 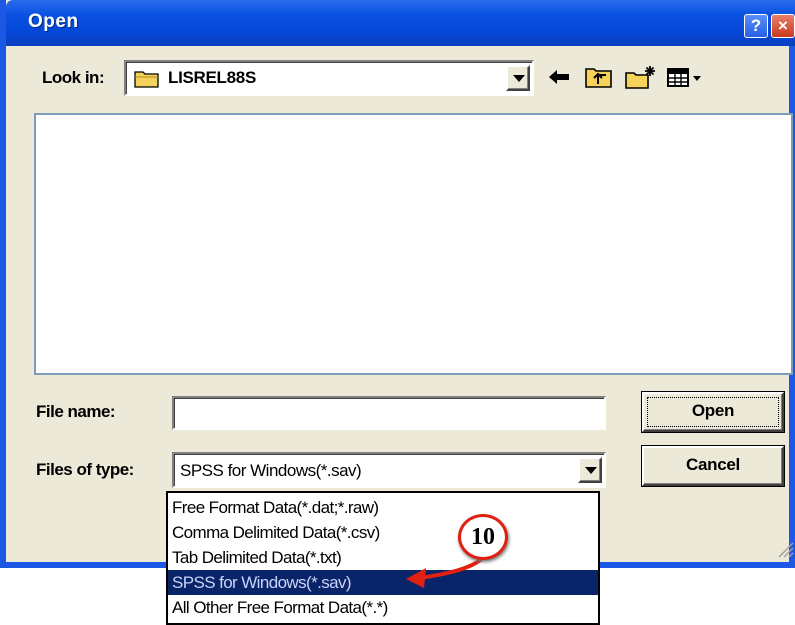 What do you see at coordinates (389, 470) in the screenshot?
I see `files-of-type-combobox: SPSS for Windows(*.sav)` at bounding box center [389, 470].